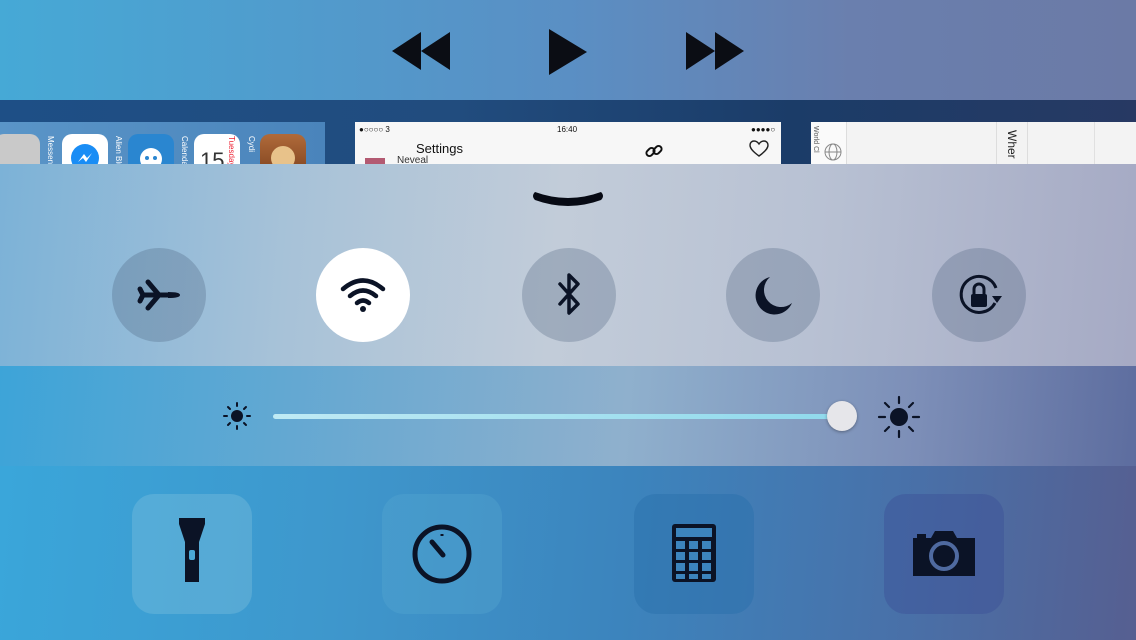 The image size is (1136, 640). I want to click on rewind-button, so click(421, 51).